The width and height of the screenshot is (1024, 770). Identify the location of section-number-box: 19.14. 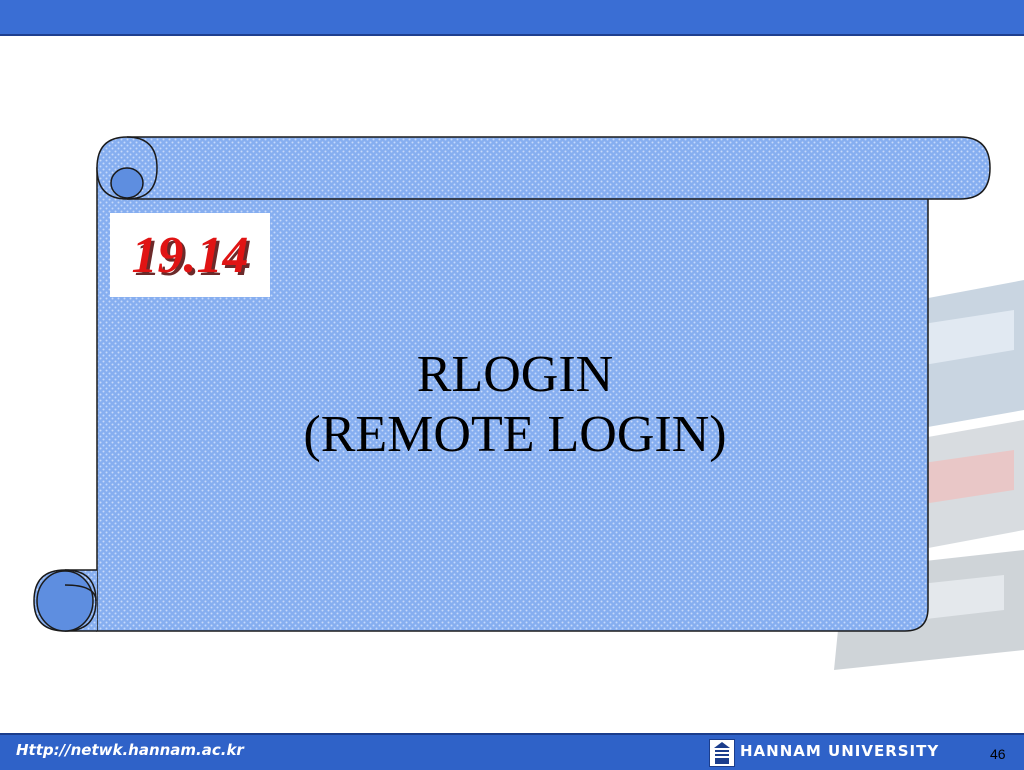
(190, 255).